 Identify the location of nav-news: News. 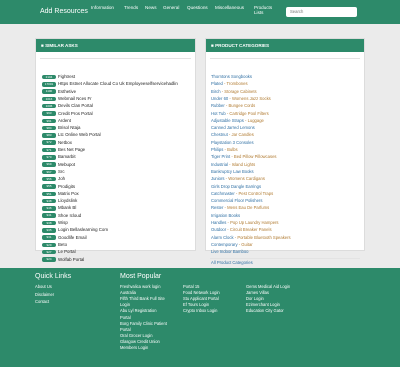
(151, 7).